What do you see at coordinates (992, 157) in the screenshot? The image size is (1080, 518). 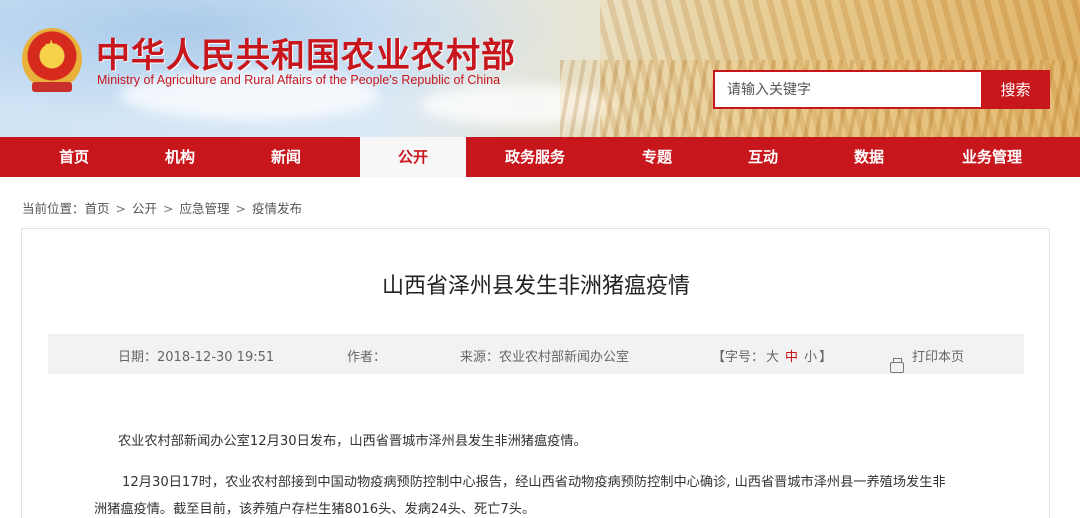 I see `nav-item-business-management: 业务管理` at bounding box center [992, 157].